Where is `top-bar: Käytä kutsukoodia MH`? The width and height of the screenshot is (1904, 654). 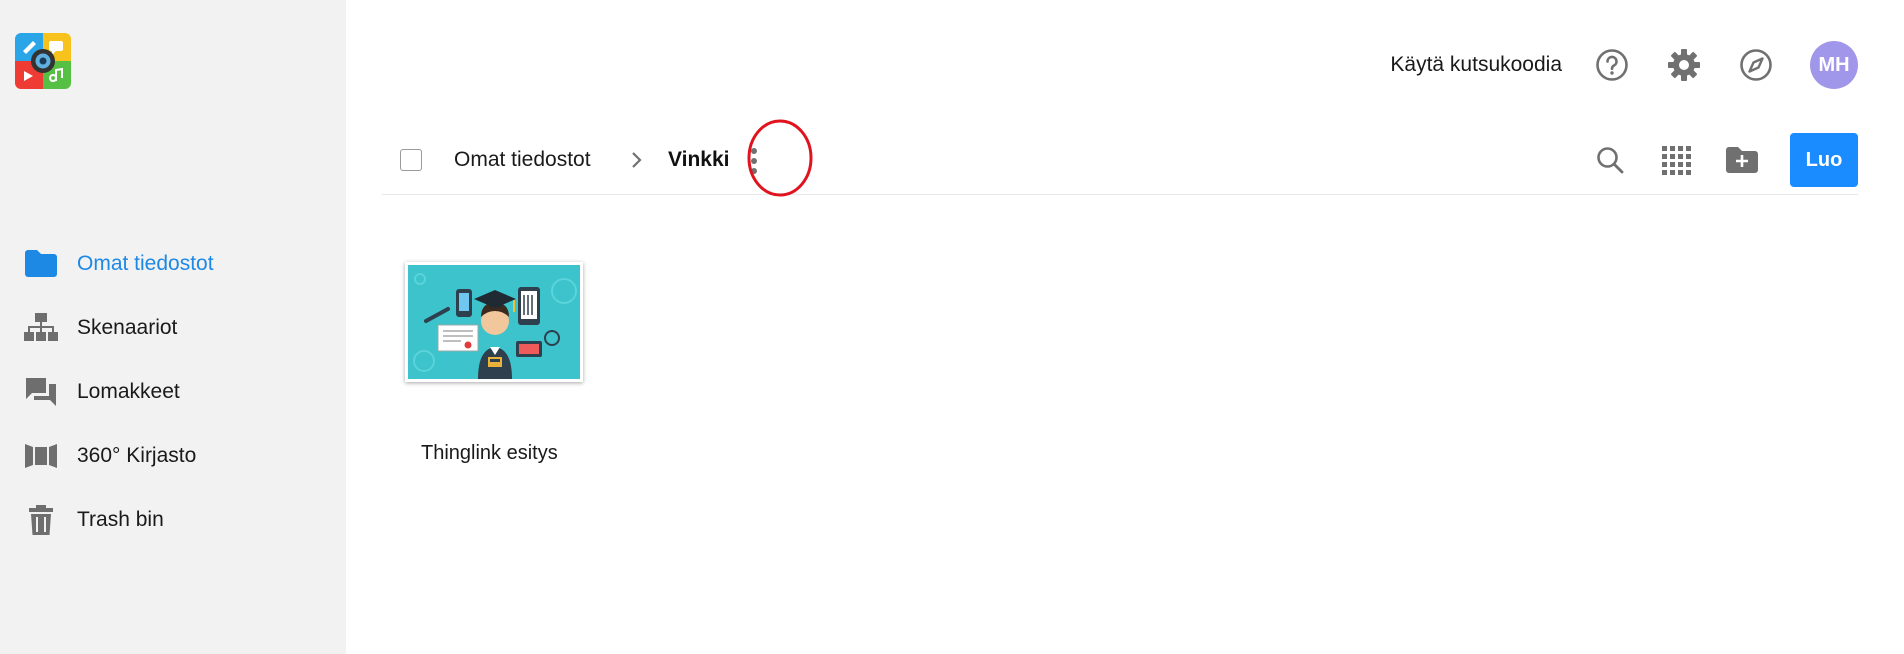
top-bar: Käytä kutsukoodia MH is located at coordinates (1624, 65).